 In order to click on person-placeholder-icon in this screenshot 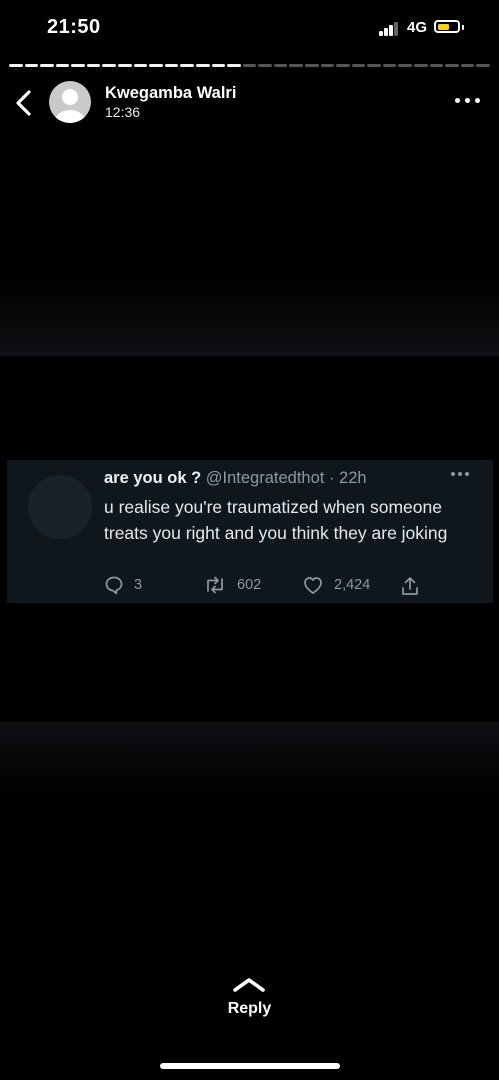, I will do `click(70, 106)`.